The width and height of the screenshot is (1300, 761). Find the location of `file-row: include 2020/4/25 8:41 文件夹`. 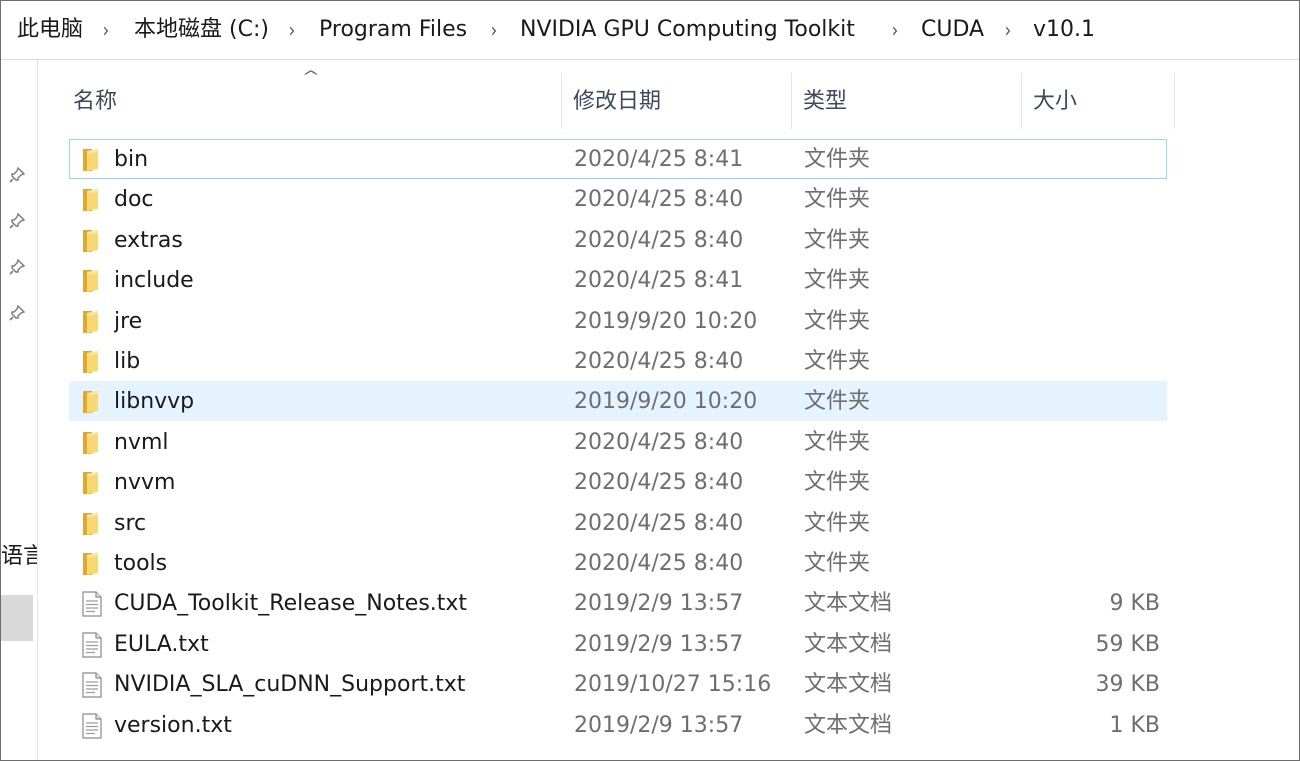

file-row: include 2020/4/25 8:41 文件夹 is located at coordinates (618, 280).